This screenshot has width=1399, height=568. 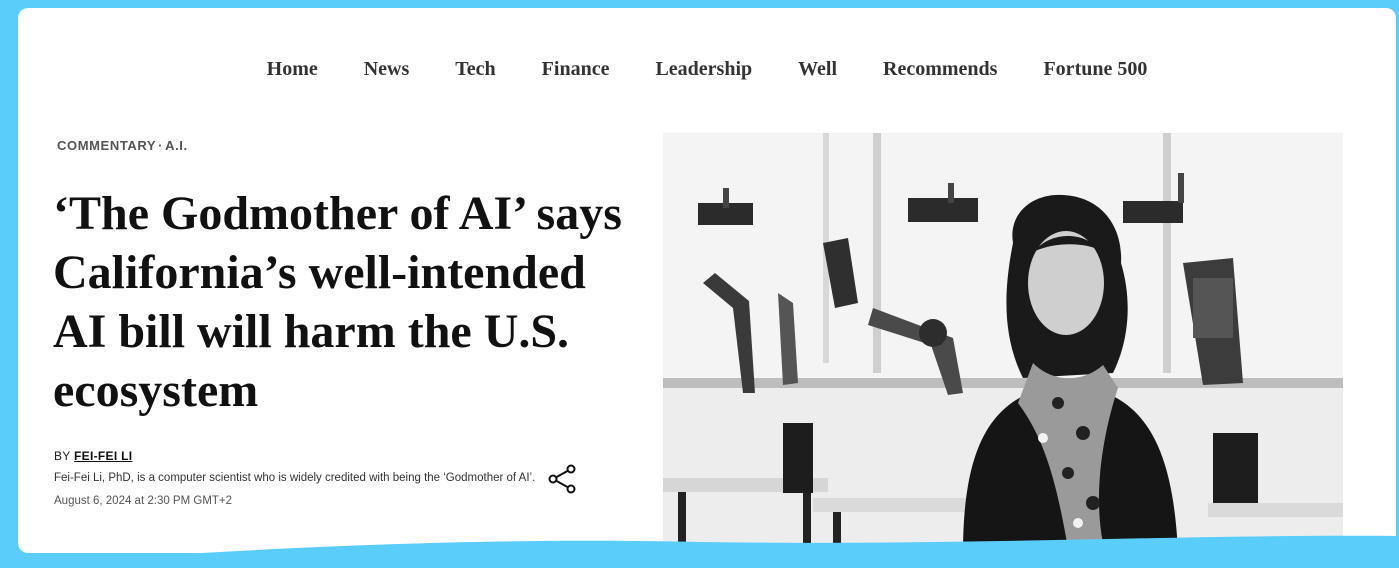 I want to click on nav-item-home: Home, so click(x=292, y=71).